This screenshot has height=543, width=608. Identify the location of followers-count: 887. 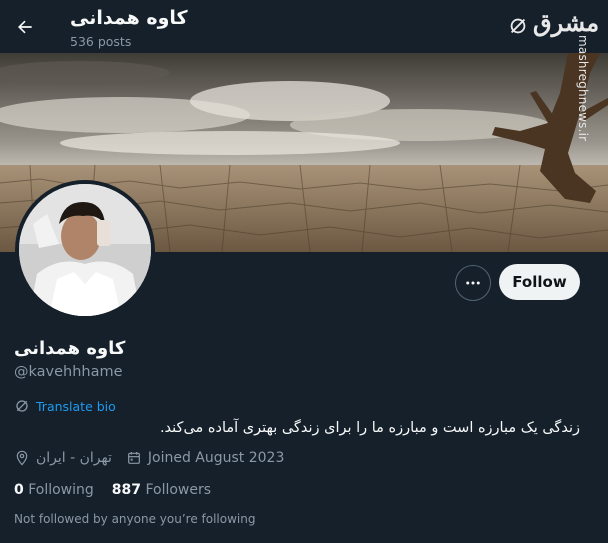
(126, 490).